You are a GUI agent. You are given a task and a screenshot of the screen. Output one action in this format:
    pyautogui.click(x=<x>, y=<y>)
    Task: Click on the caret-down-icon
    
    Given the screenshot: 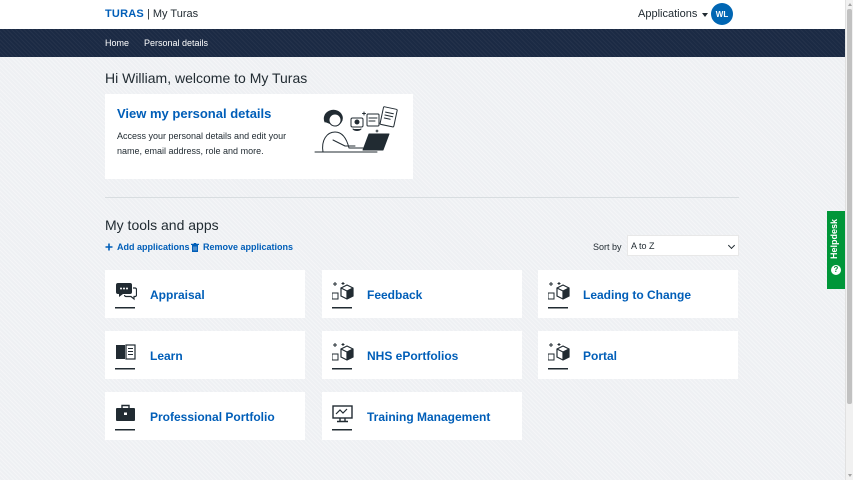 What is the action you would take?
    pyautogui.click(x=705, y=14)
    